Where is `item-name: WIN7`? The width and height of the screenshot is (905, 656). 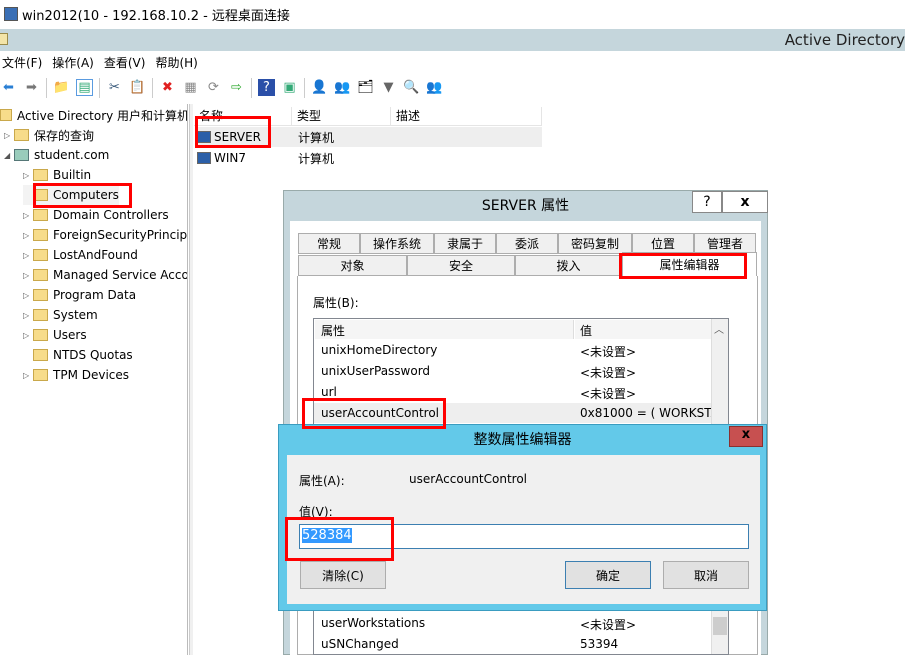 item-name: WIN7 is located at coordinates (230, 158).